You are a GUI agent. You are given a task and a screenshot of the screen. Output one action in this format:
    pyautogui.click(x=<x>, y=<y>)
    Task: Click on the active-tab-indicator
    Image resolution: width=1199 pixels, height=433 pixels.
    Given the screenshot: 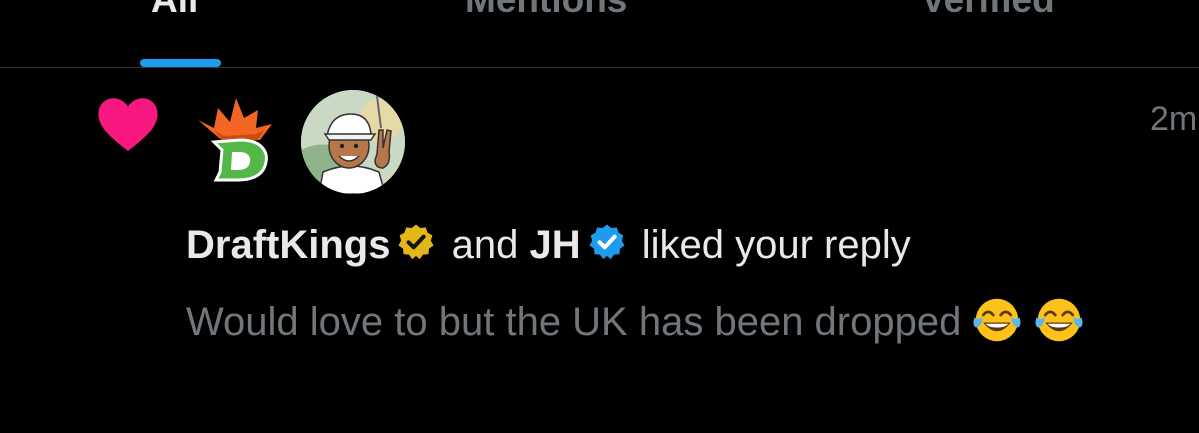 What is the action you would take?
    pyautogui.click(x=180, y=63)
    